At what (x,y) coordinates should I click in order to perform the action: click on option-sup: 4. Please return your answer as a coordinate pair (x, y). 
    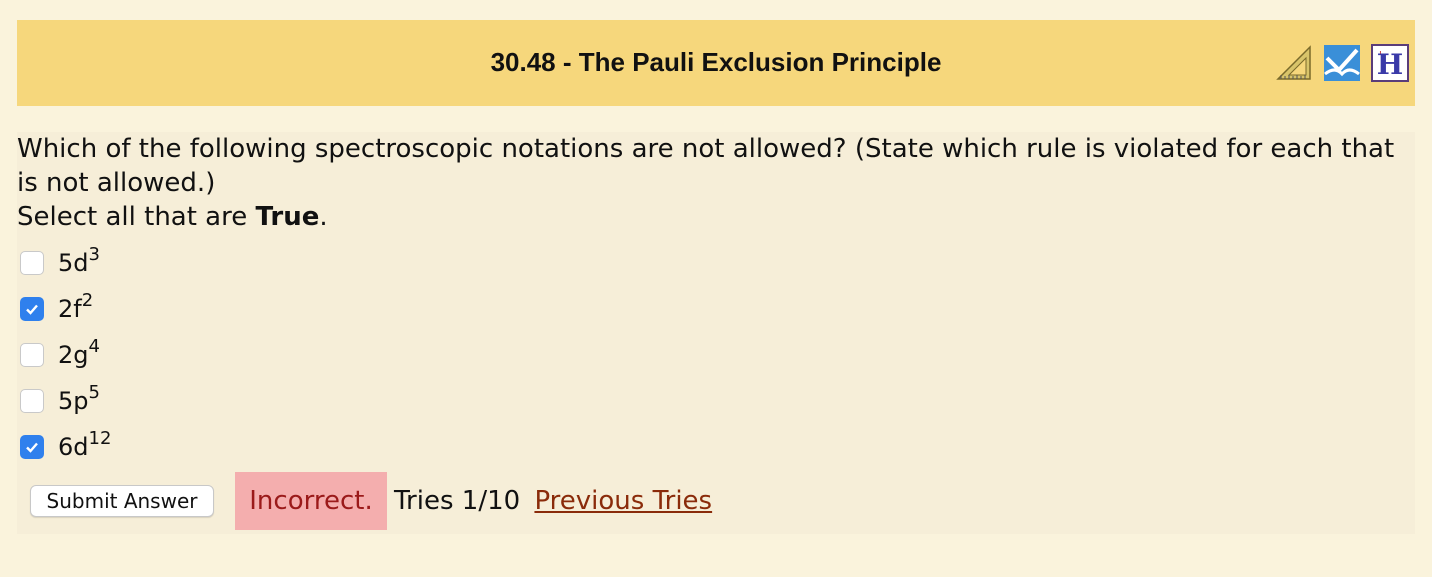
    Looking at the image, I should click on (94, 346).